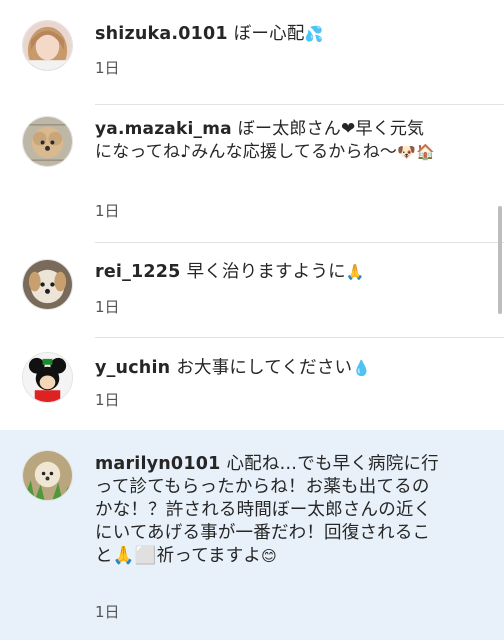 The height and width of the screenshot is (640, 504). Describe the element at coordinates (362, 368) in the screenshot. I see `water-drop-icon: 💧` at that location.